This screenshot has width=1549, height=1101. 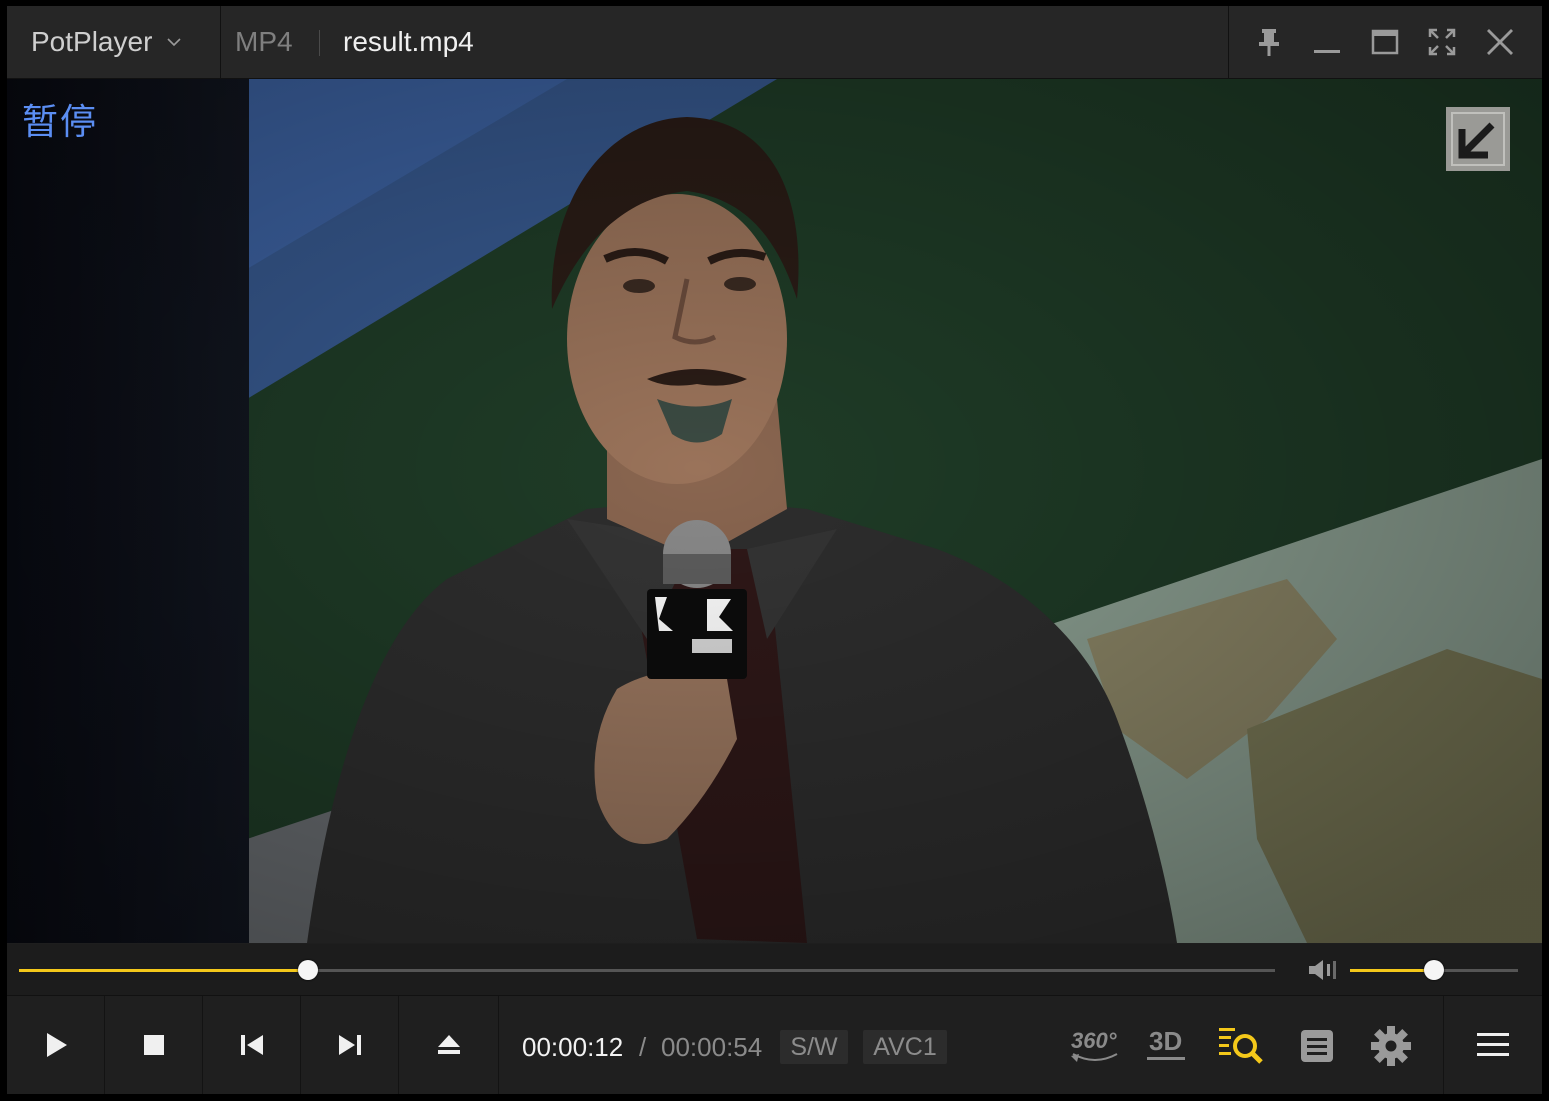 I want to click on gear-icon, so click(x=1391, y=1046).